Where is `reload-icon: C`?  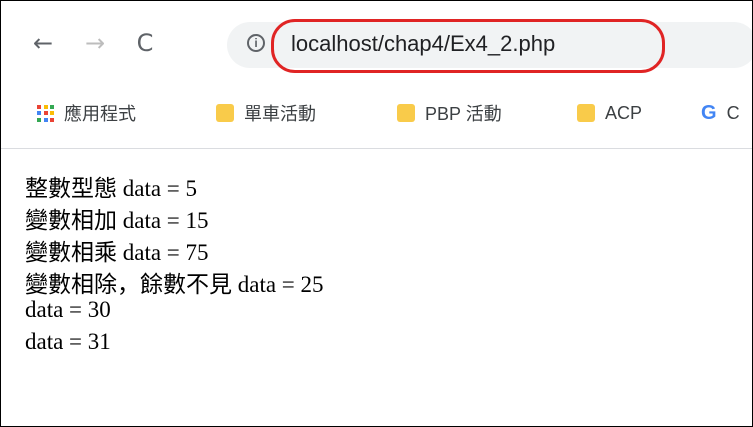 reload-icon: C is located at coordinates (145, 43).